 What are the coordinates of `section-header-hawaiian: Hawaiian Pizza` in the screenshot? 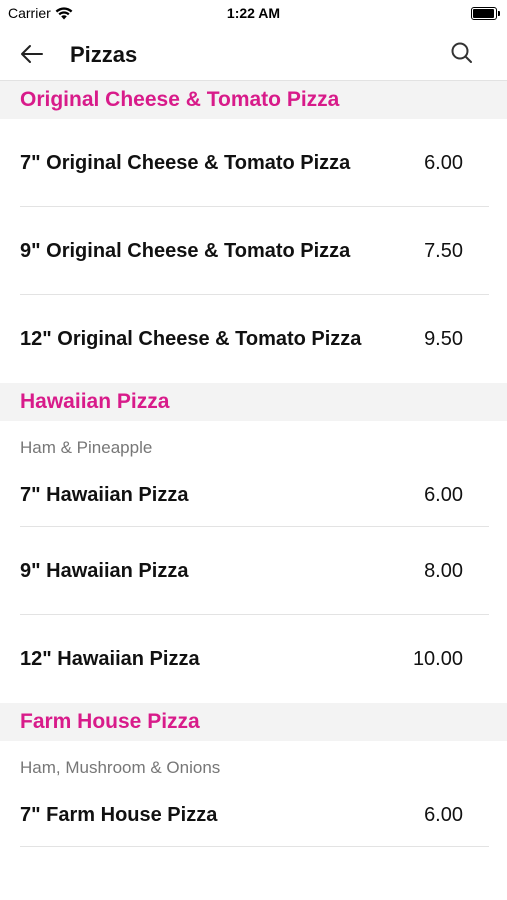 It's located at (253, 402).